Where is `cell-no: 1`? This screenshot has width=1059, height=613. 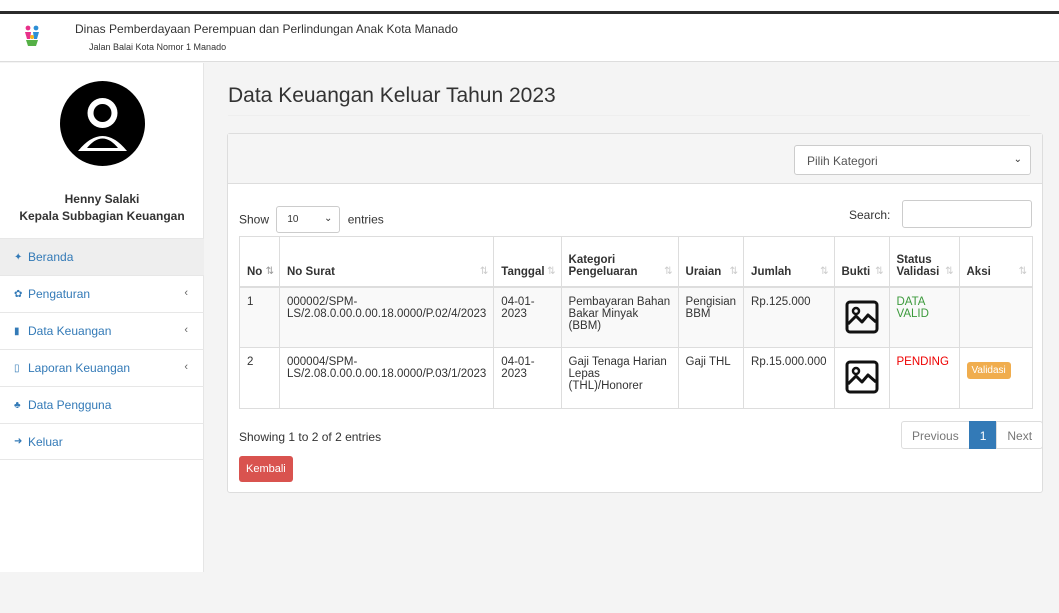
cell-no: 1 is located at coordinates (259, 317).